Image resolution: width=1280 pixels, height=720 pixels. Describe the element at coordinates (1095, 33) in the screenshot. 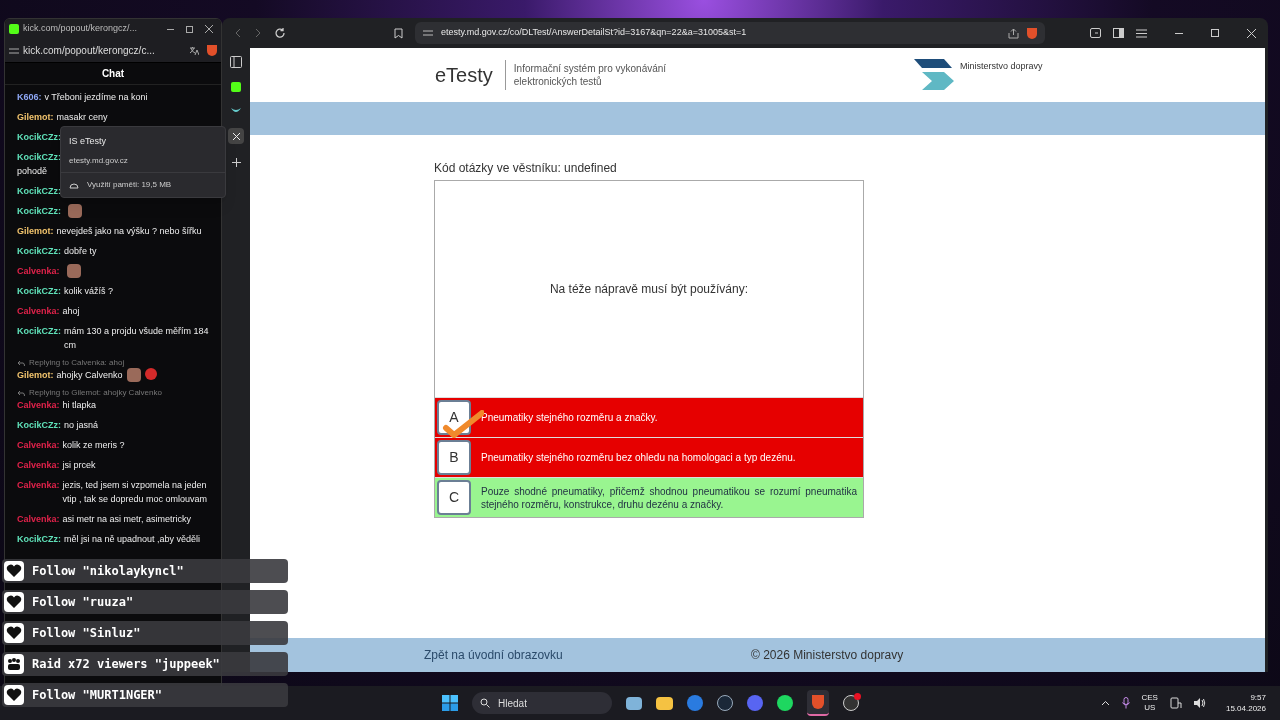

I see `wallet-icon` at that location.